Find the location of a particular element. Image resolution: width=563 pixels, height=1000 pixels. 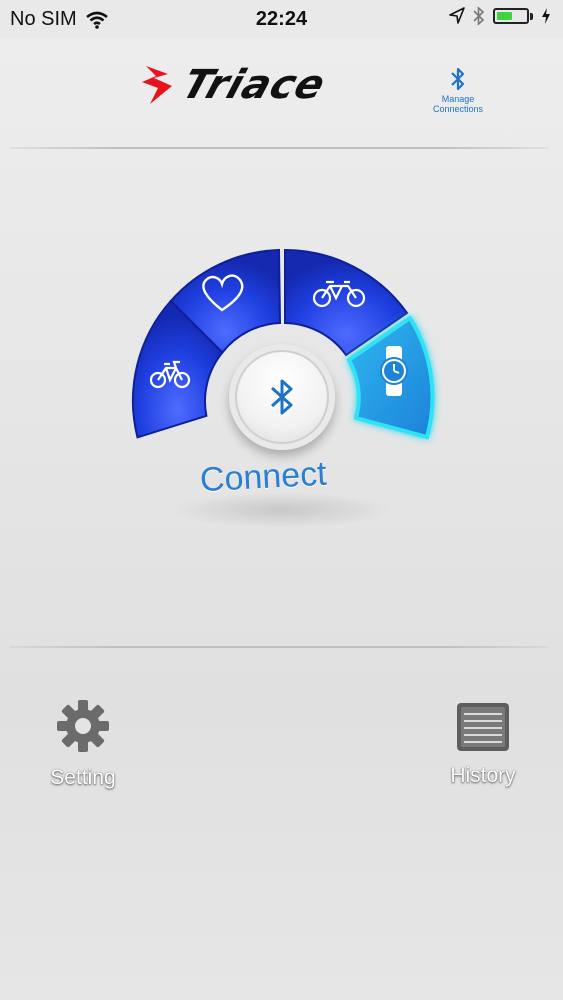

footer-divider is located at coordinates (279, 647).